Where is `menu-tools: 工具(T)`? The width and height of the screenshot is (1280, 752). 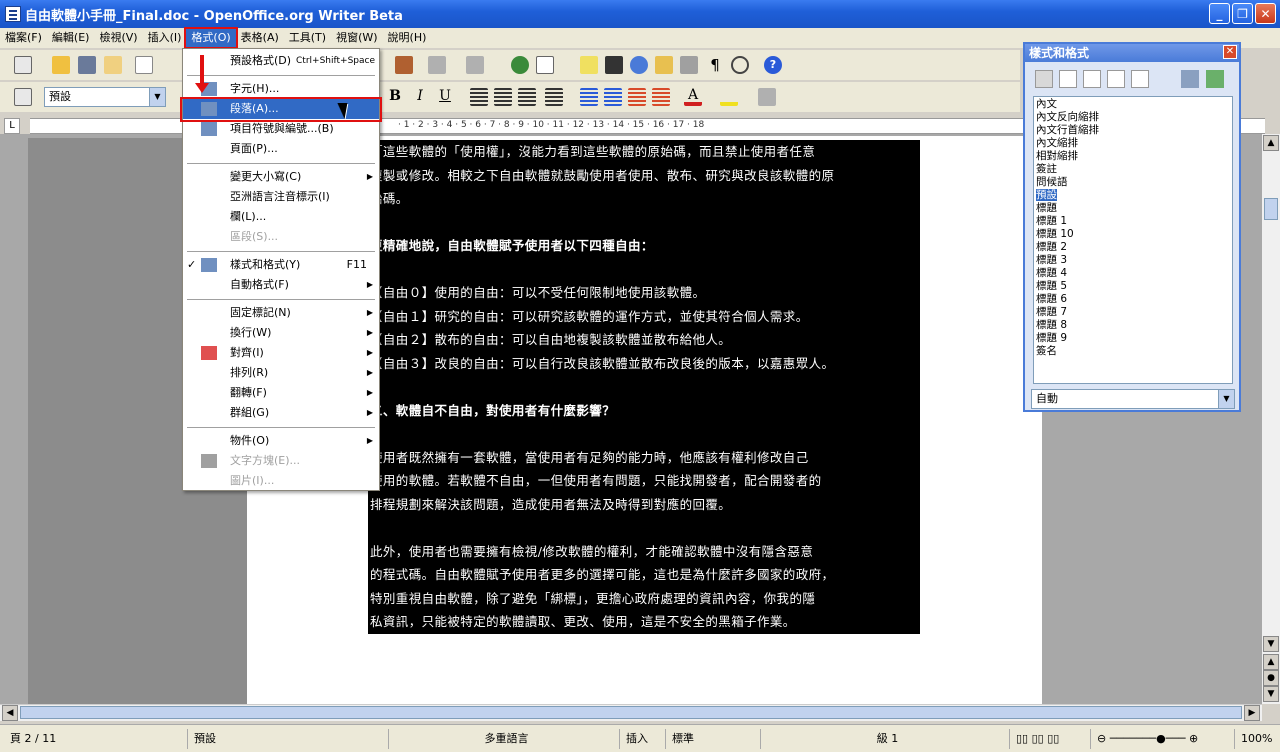
menu-tools: 工具(T) is located at coordinates (307, 38).